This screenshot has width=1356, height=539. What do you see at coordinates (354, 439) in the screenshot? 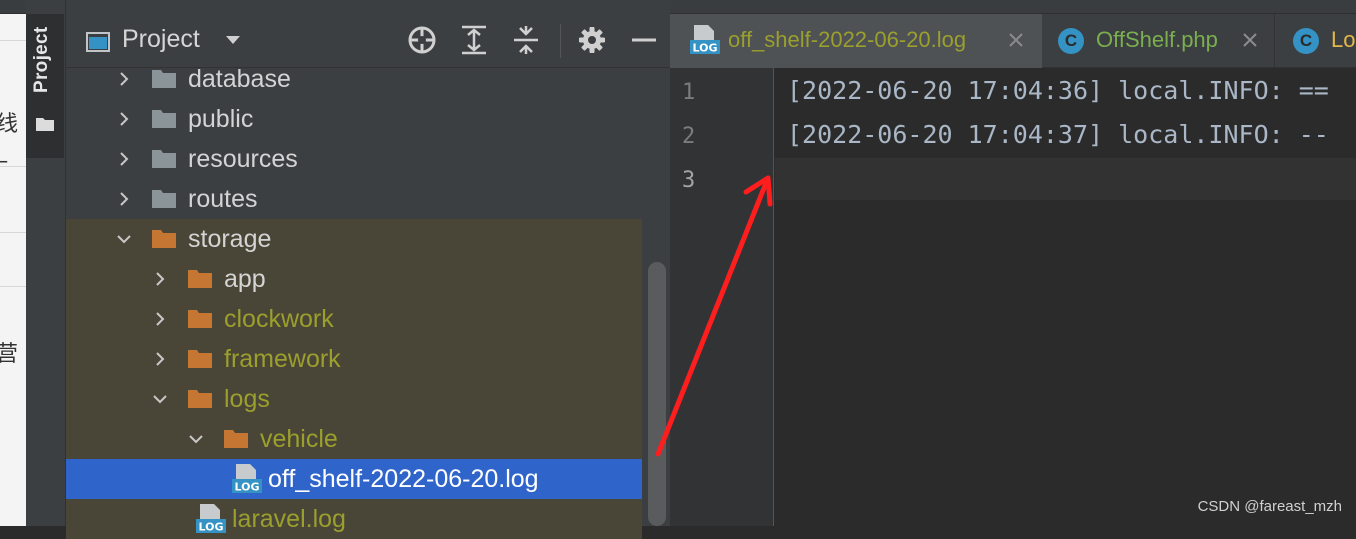
I see `tree-row: vehicle` at bounding box center [354, 439].